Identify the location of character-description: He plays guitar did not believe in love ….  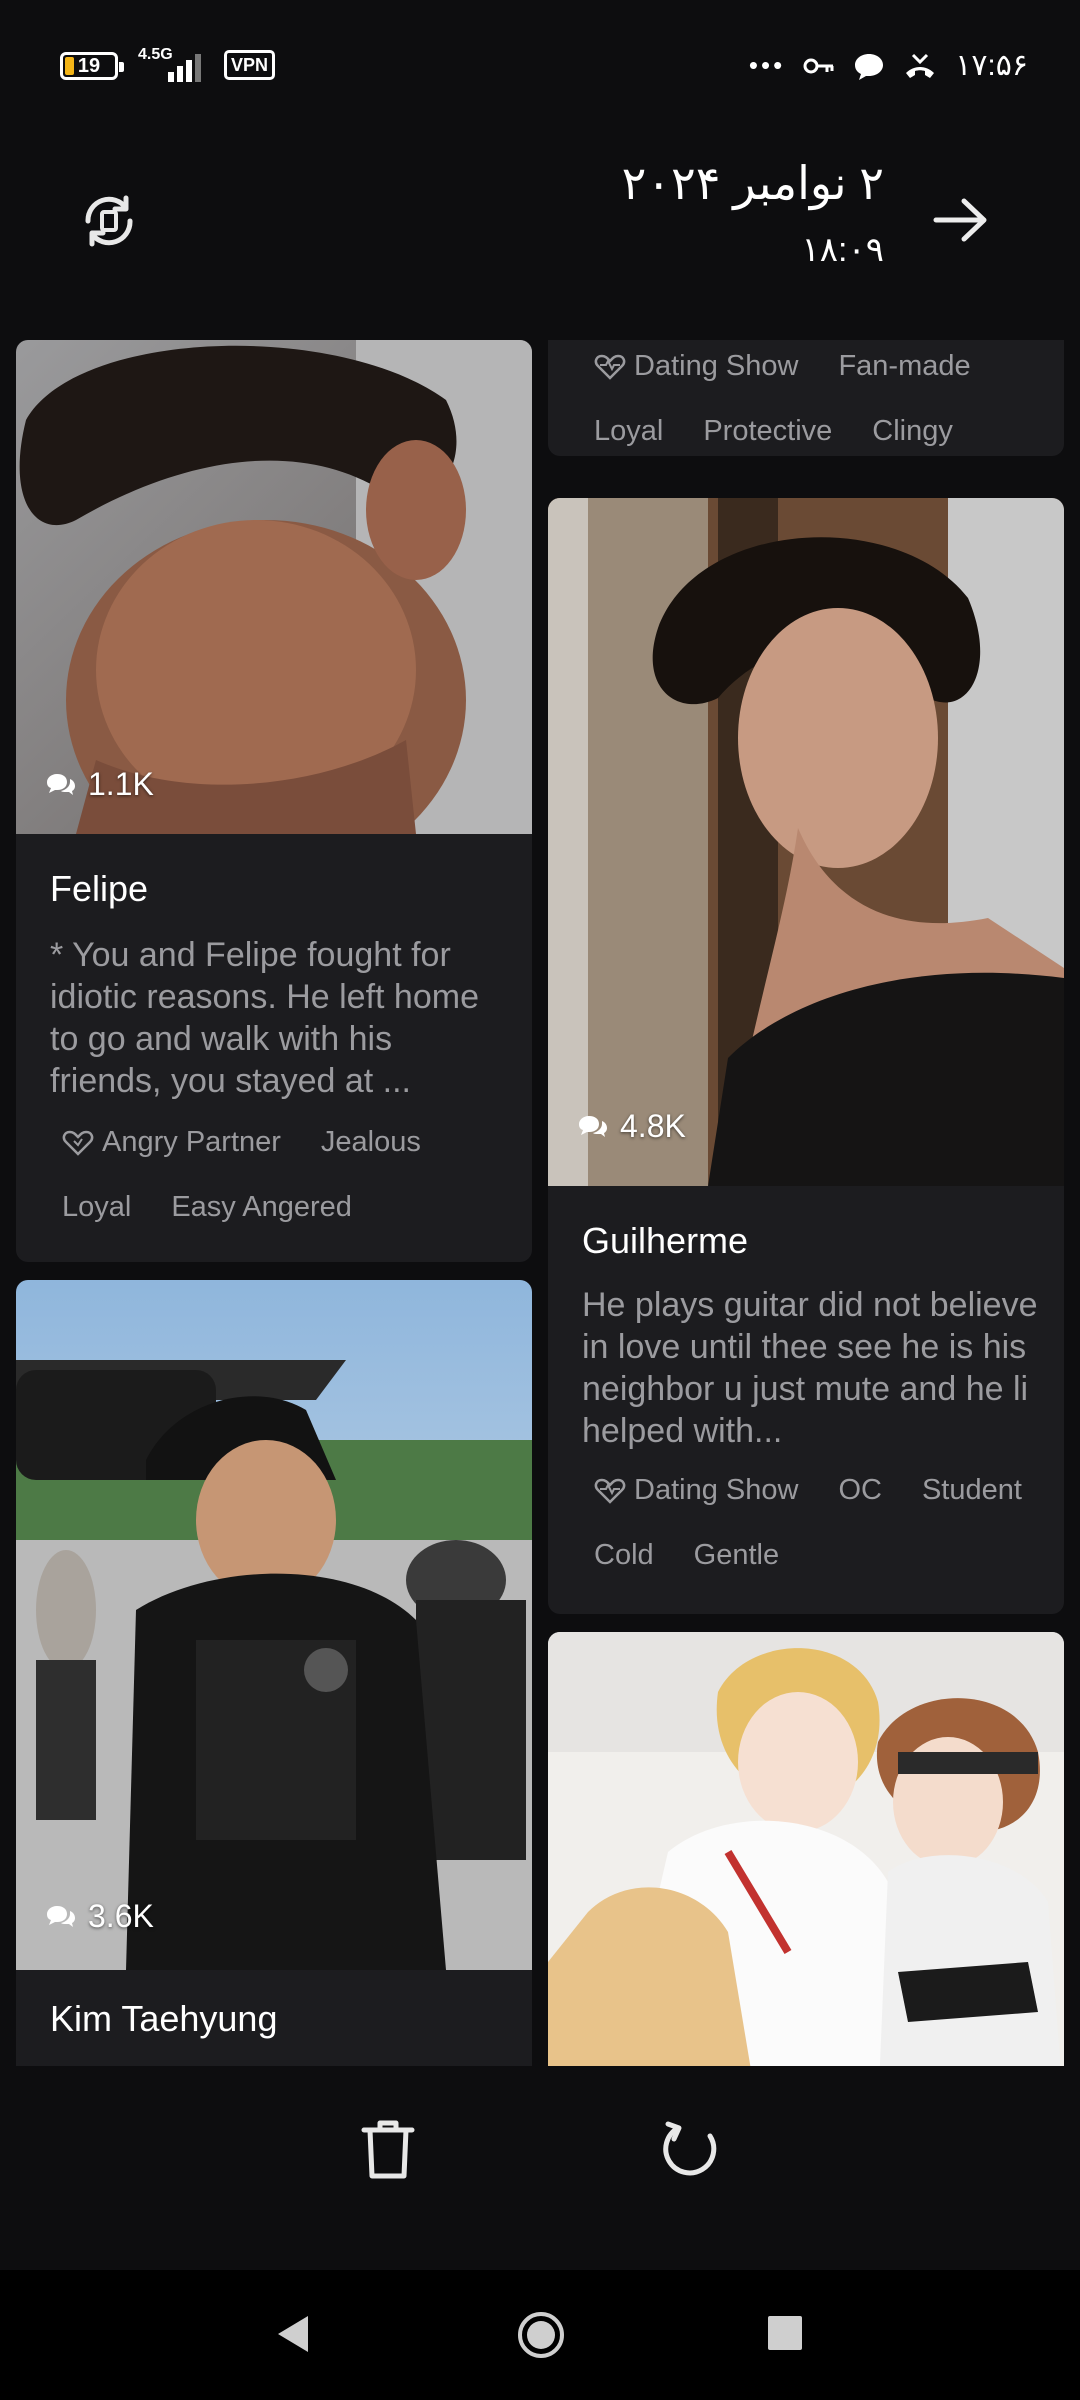
(812, 1368).